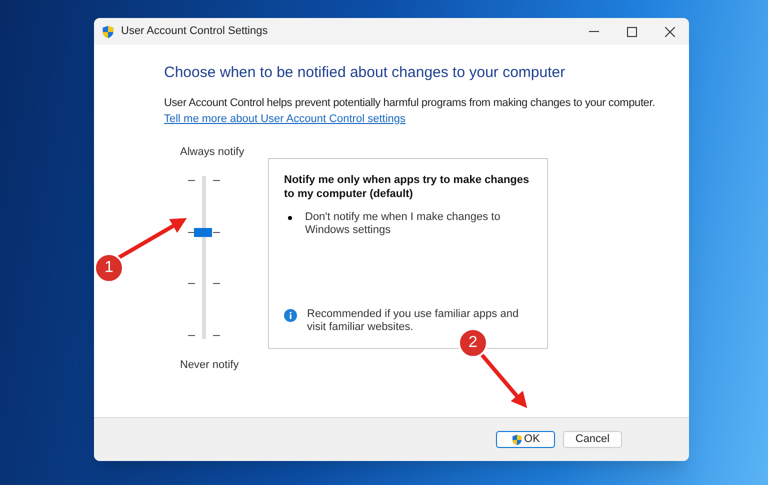 Image resolution: width=768 pixels, height=485 pixels. What do you see at coordinates (209, 365) in the screenshot?
I see `slider-bottom-label: Never notify` at bounding box center [209, 365].